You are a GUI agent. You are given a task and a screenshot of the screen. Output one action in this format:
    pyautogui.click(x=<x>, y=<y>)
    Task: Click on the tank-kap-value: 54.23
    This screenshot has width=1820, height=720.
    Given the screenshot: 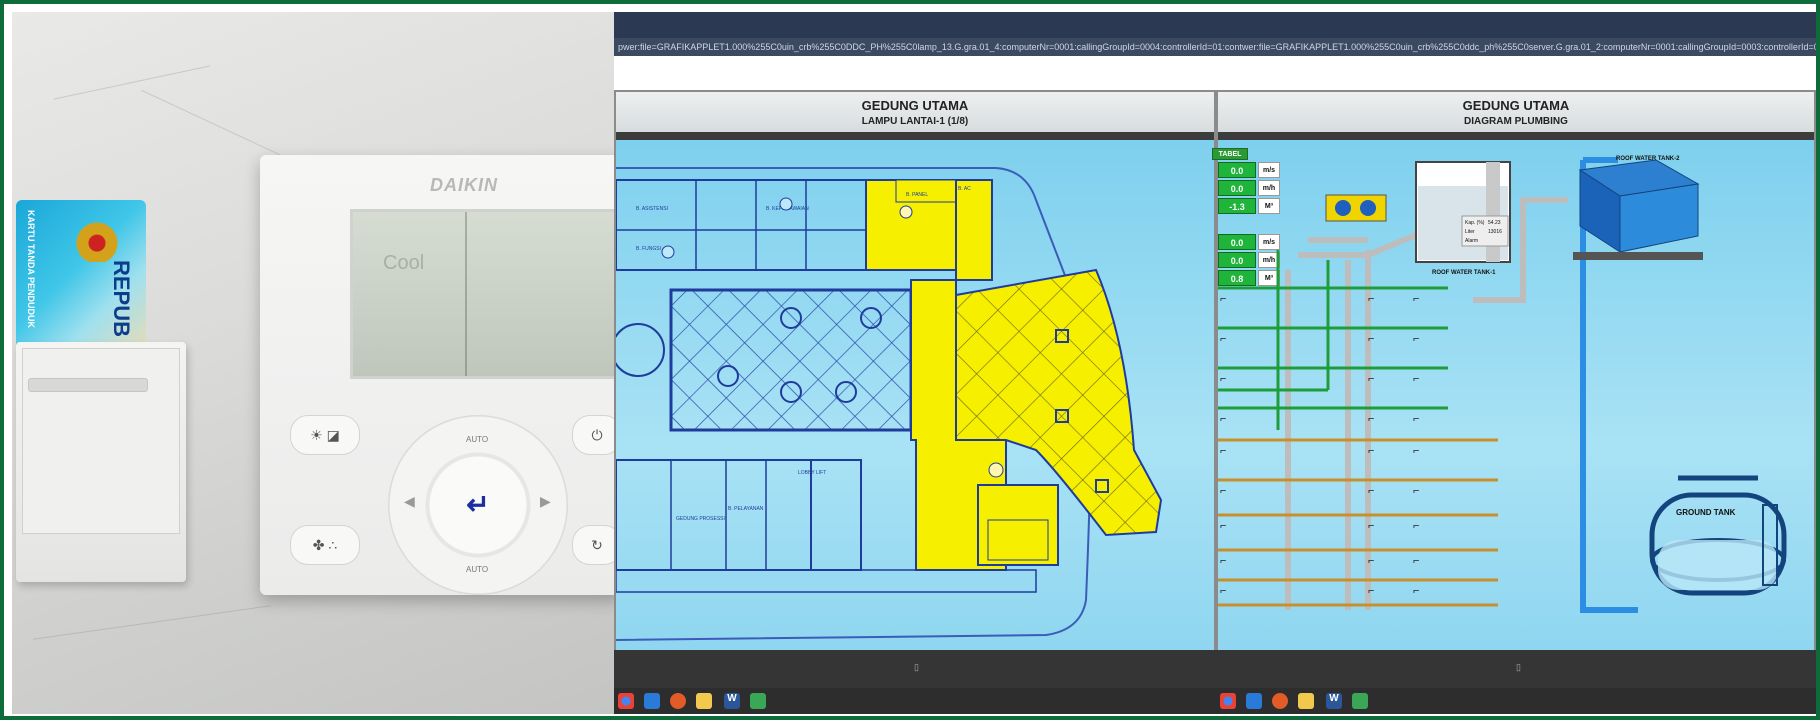 What is the action you would take?
    pyautogui.click(x=1494, y=223)
    